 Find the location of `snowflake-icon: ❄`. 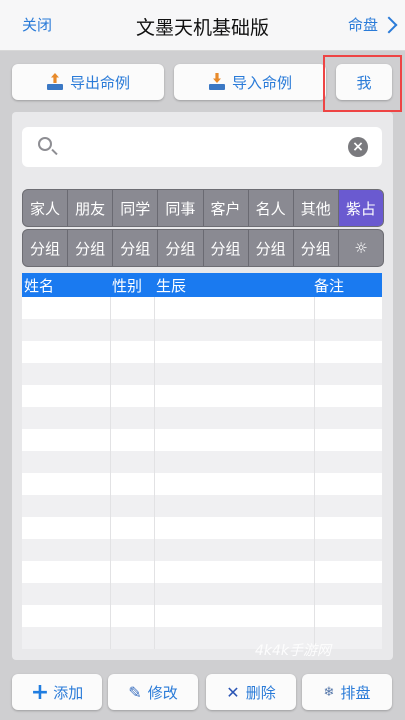

snowflake-icon: ❄ is located at coordinates (329, 692).